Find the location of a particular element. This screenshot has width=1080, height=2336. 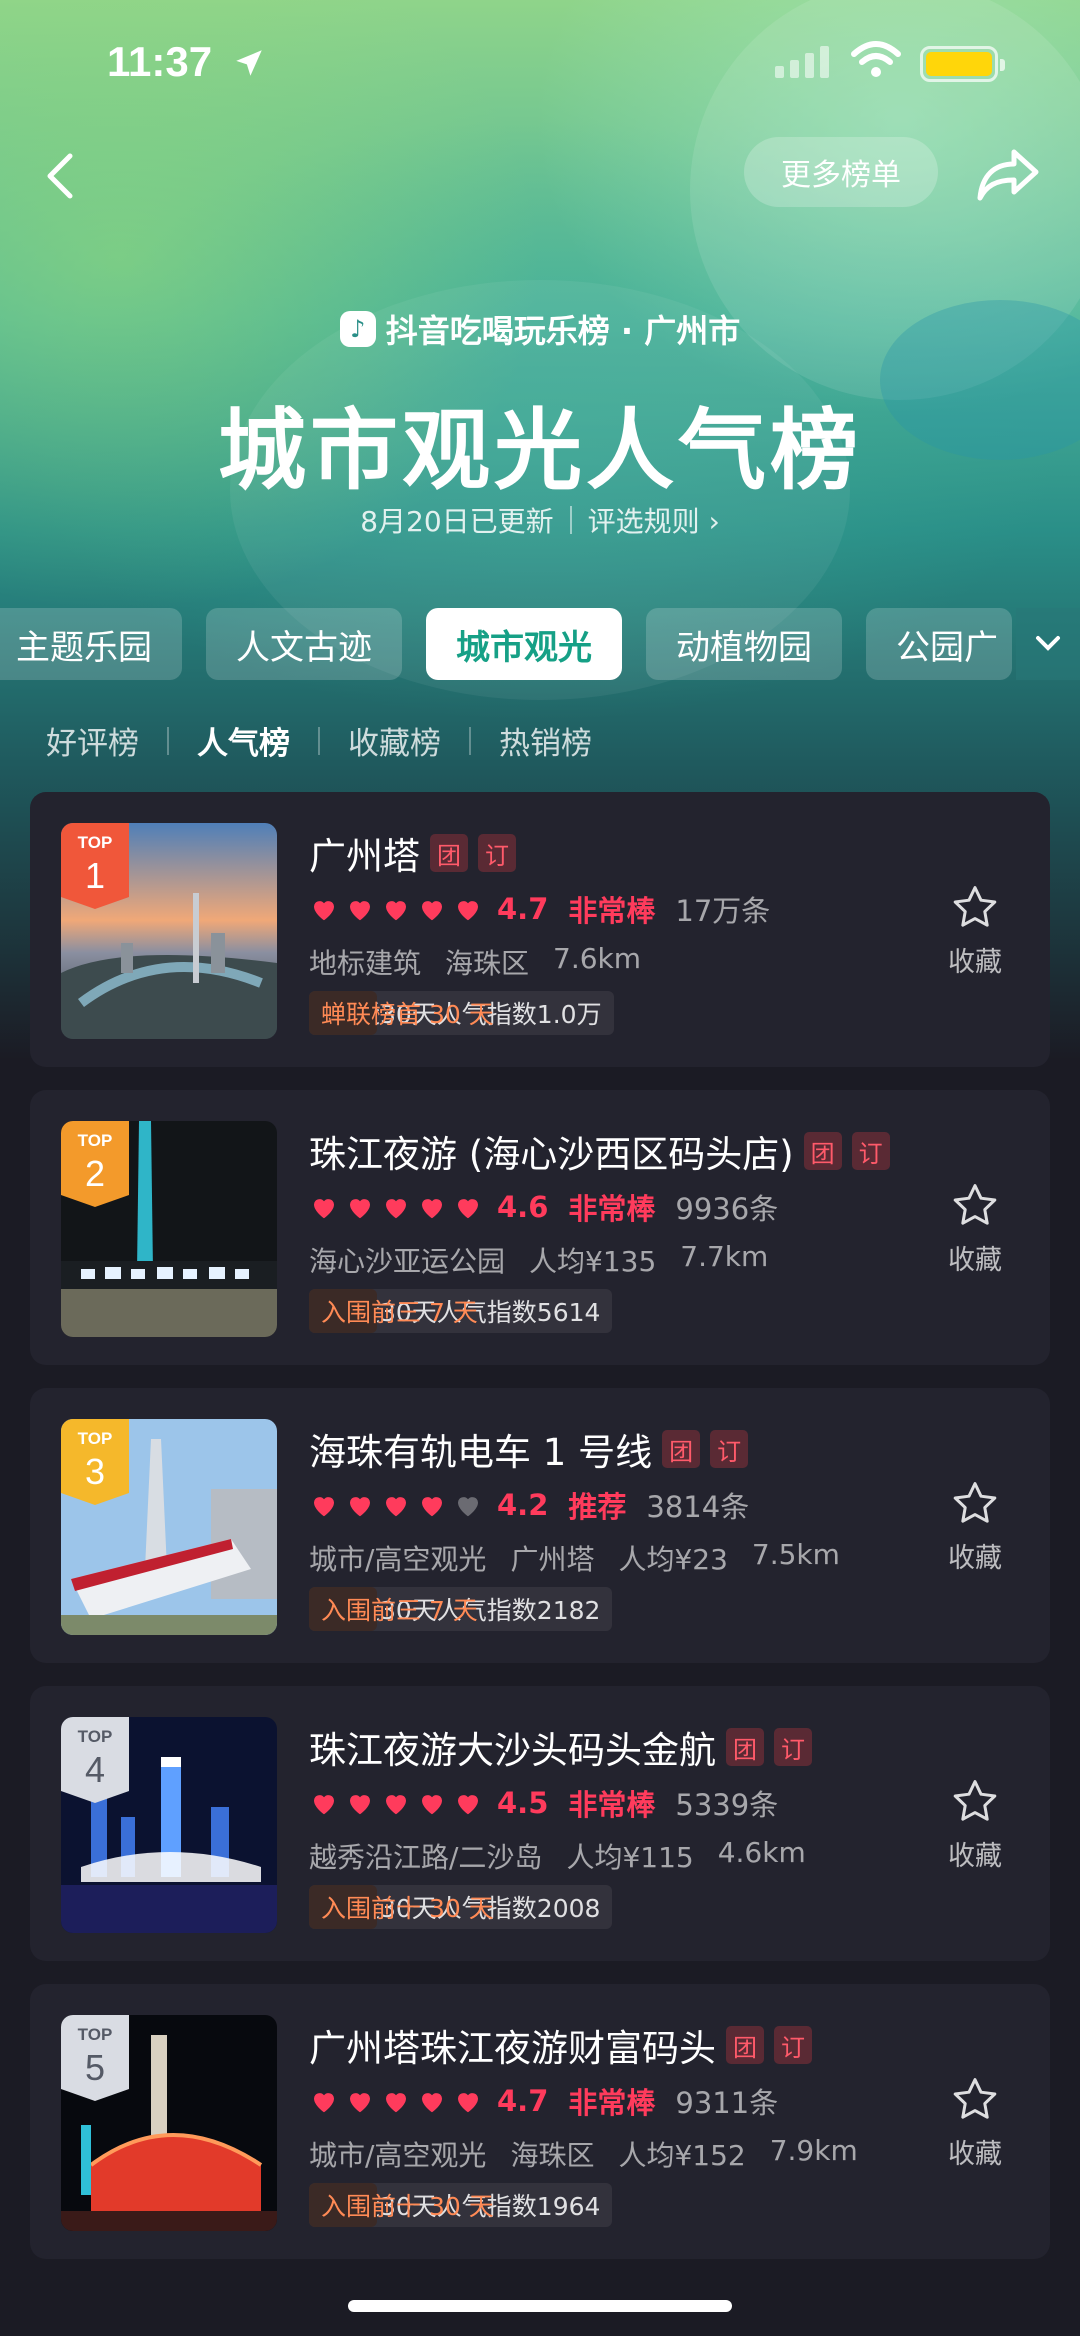

rating-level: 非常棒 is located at coordinates (612, 1805).